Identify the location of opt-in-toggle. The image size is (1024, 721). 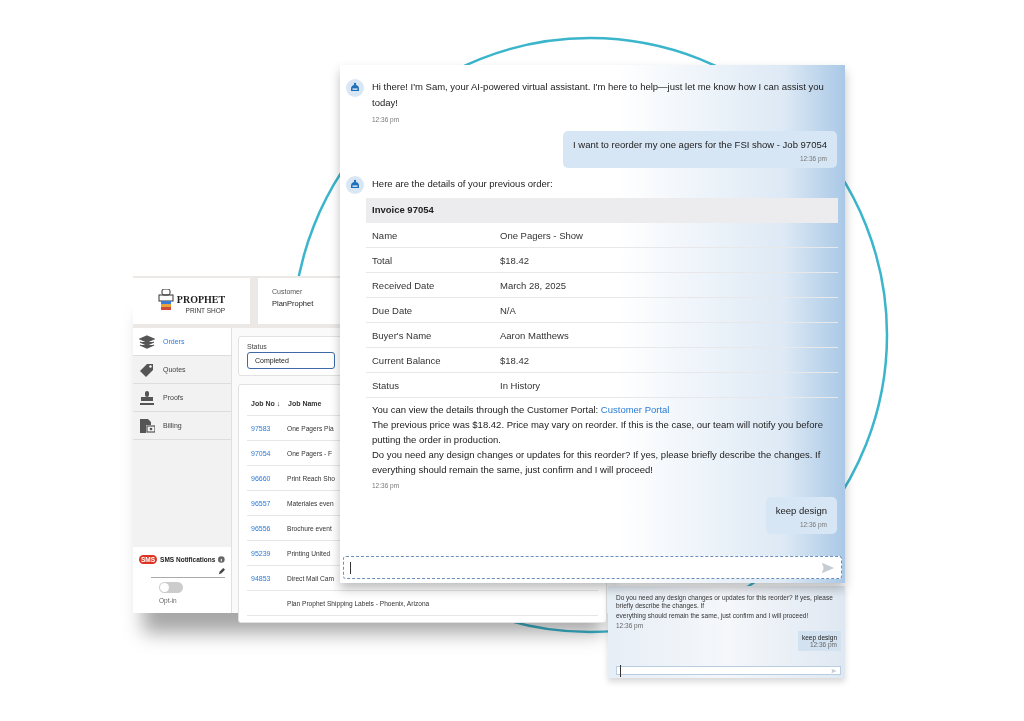
(171, 587).